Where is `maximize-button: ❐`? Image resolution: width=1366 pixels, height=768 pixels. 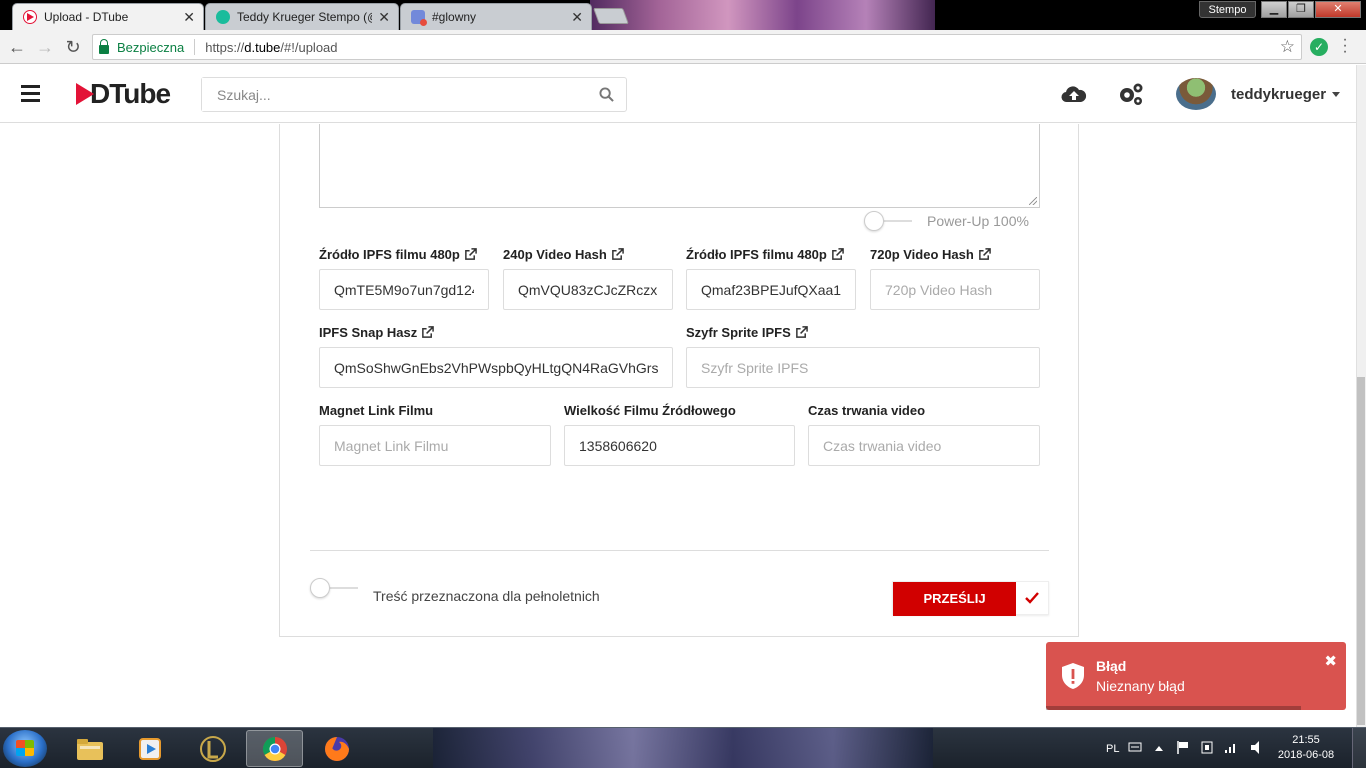
maximize-button: ❐ is located at coordinates (1301, 9).